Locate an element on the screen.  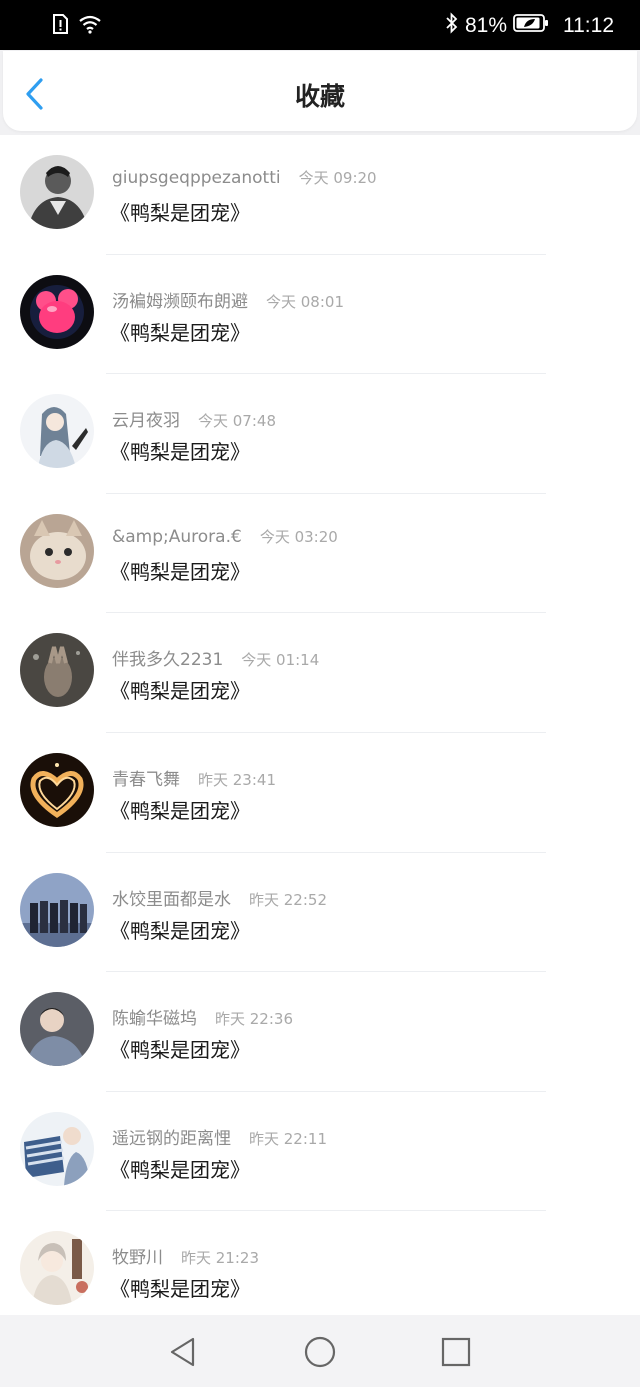
username: 遥远钢的距离悝 is located at coordinates (171, 1136).